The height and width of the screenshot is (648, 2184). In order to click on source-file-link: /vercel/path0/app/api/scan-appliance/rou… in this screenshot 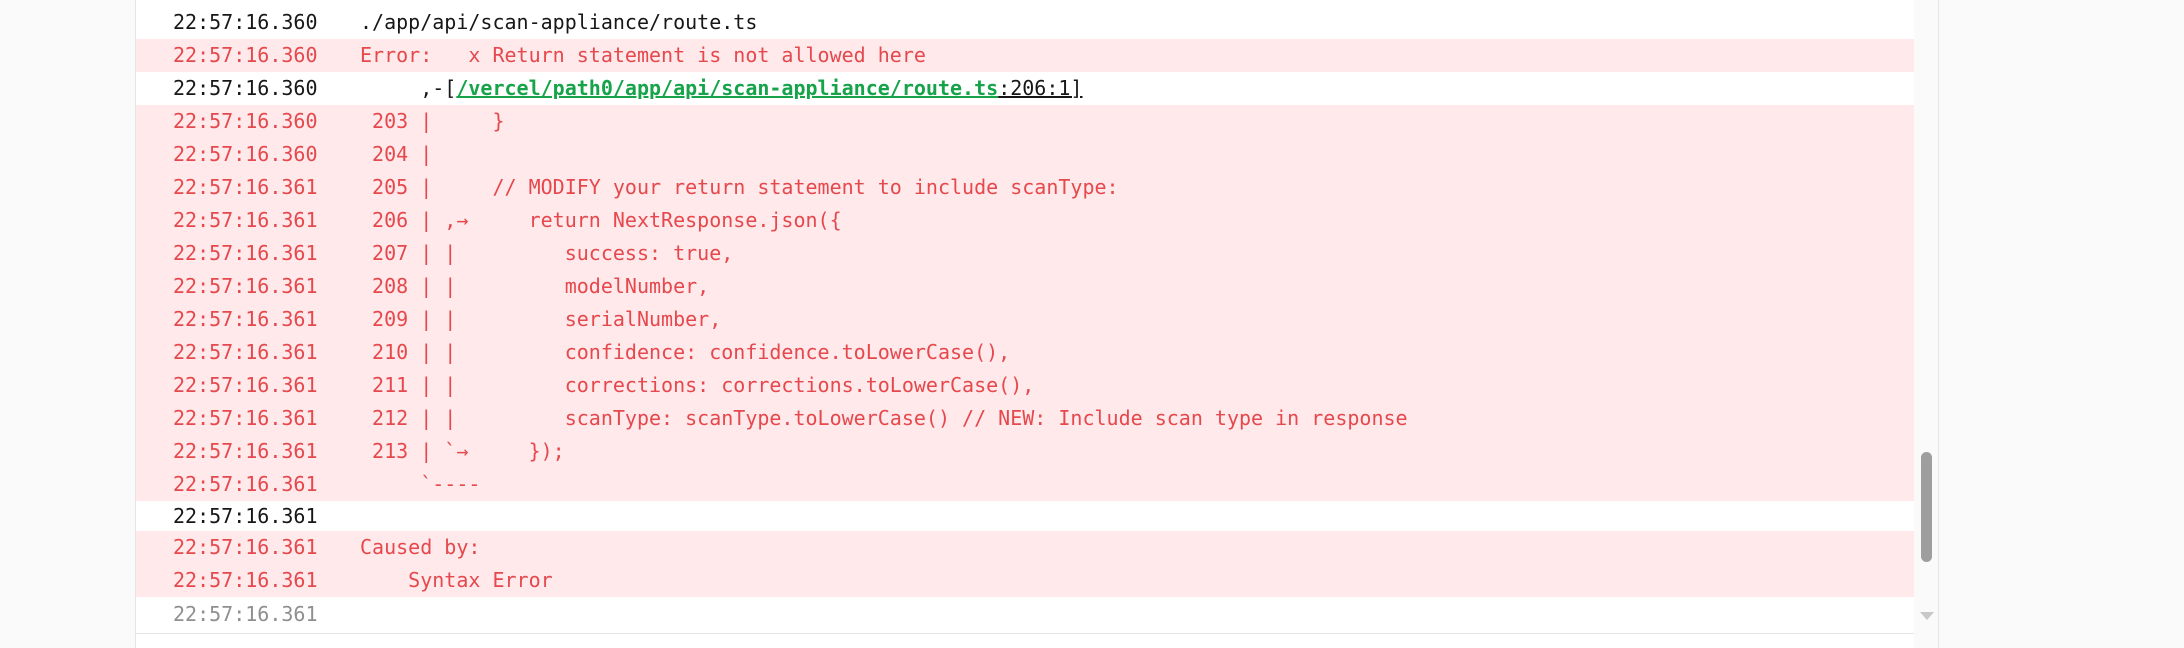, I will do `click(727, 88)`.